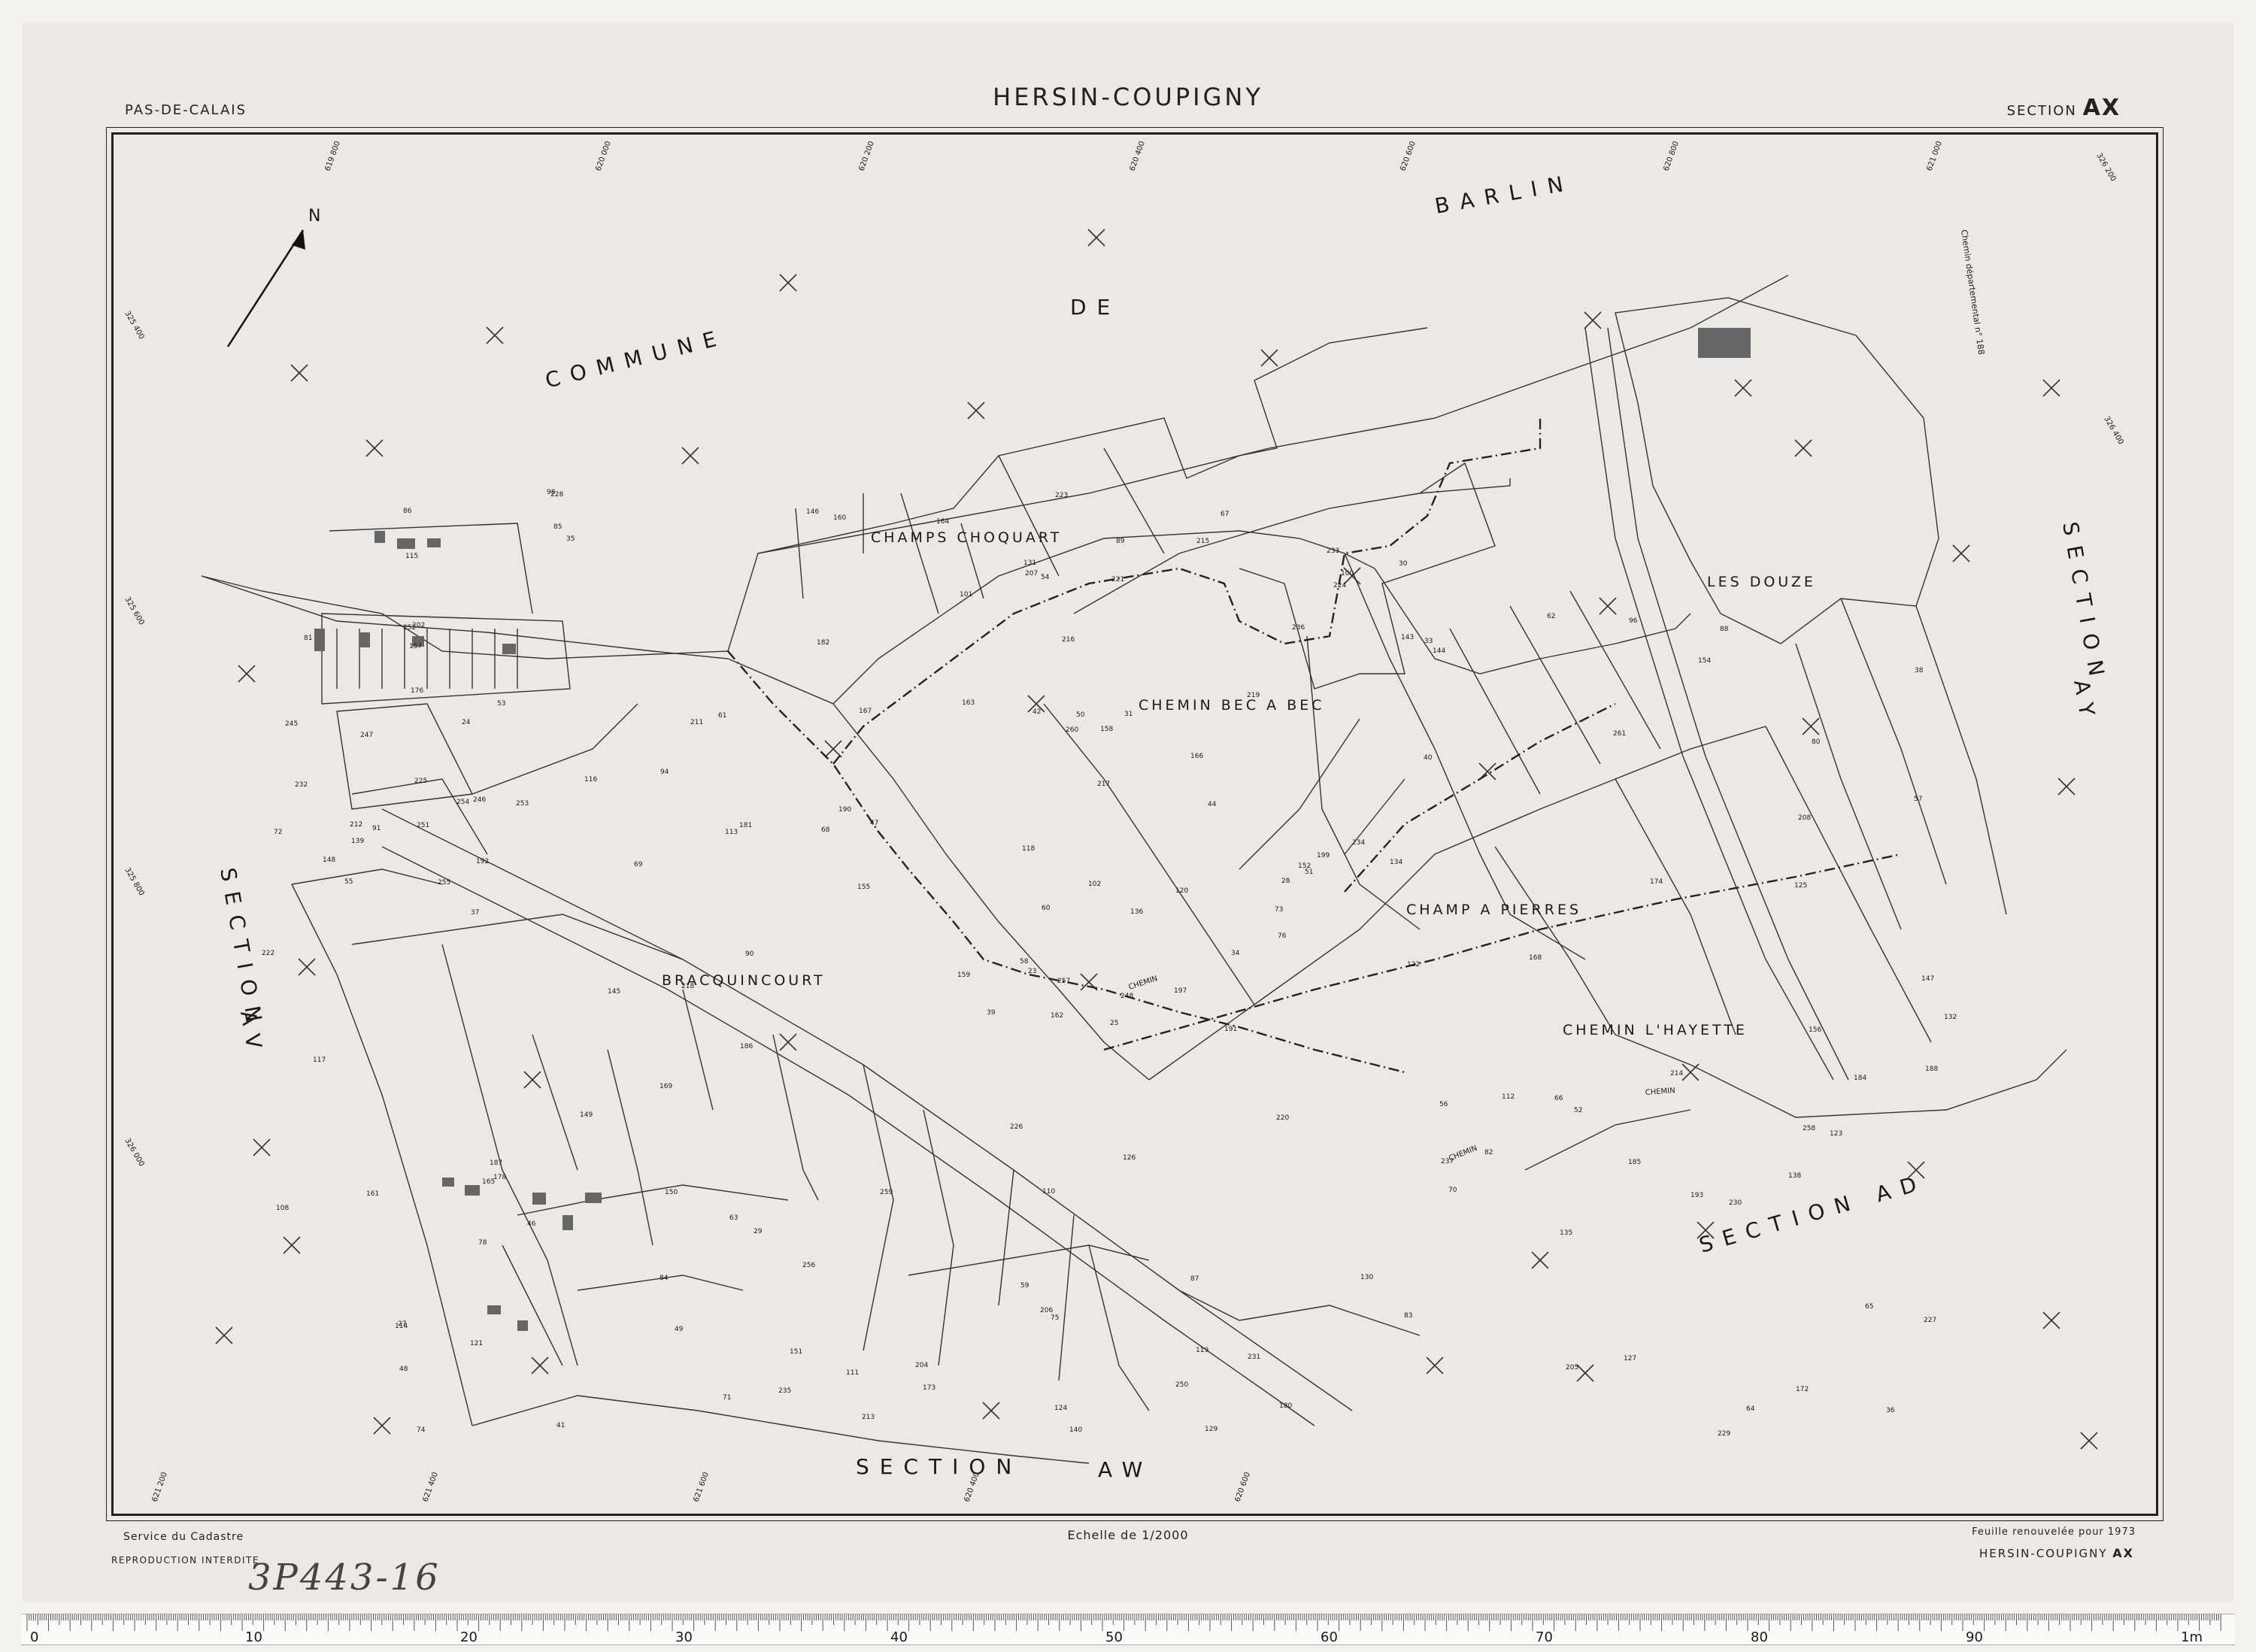  What do you see at coordinates (1630, 1359) in the screenshot?
I see `parcel-number: 127` at bounding box center [1630, 1359].